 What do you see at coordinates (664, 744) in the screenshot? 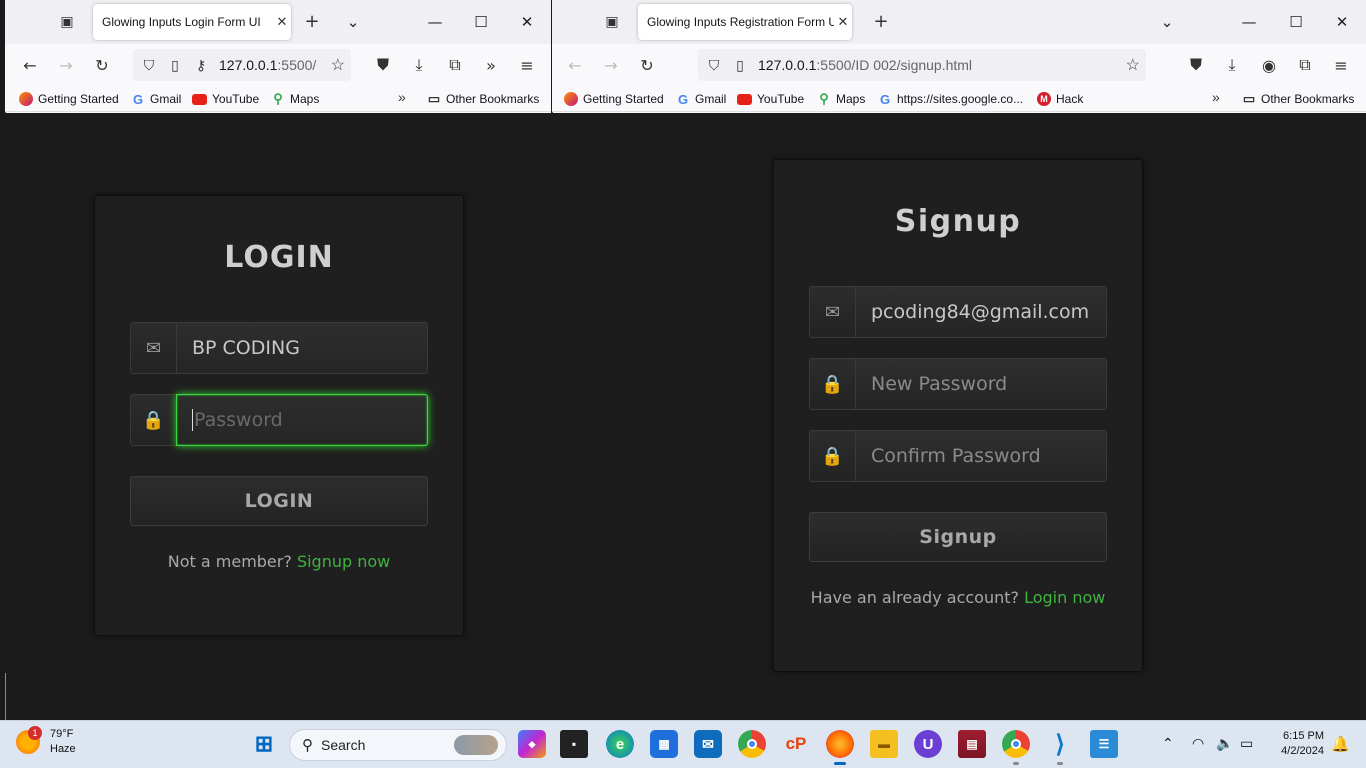
I see `store-icon: ▦` at bounding box center [664, 744].